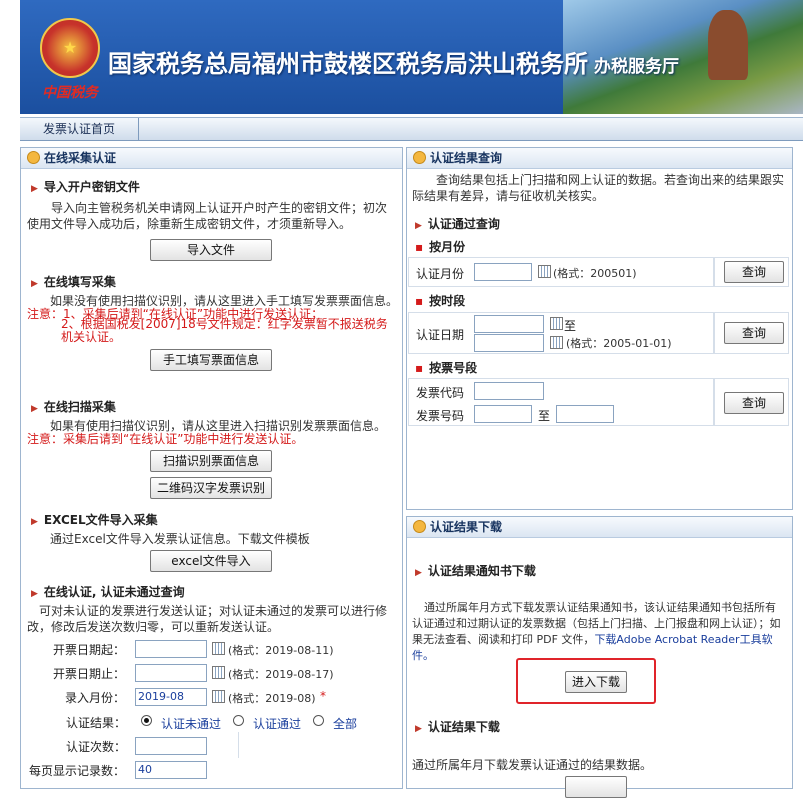 The height and width of the screenshot is (798, 803). What do you see at coordinates (171, 697) in the screenshot?
I see `entry-month-input: 2019-08` at bounding box center [171, 697].